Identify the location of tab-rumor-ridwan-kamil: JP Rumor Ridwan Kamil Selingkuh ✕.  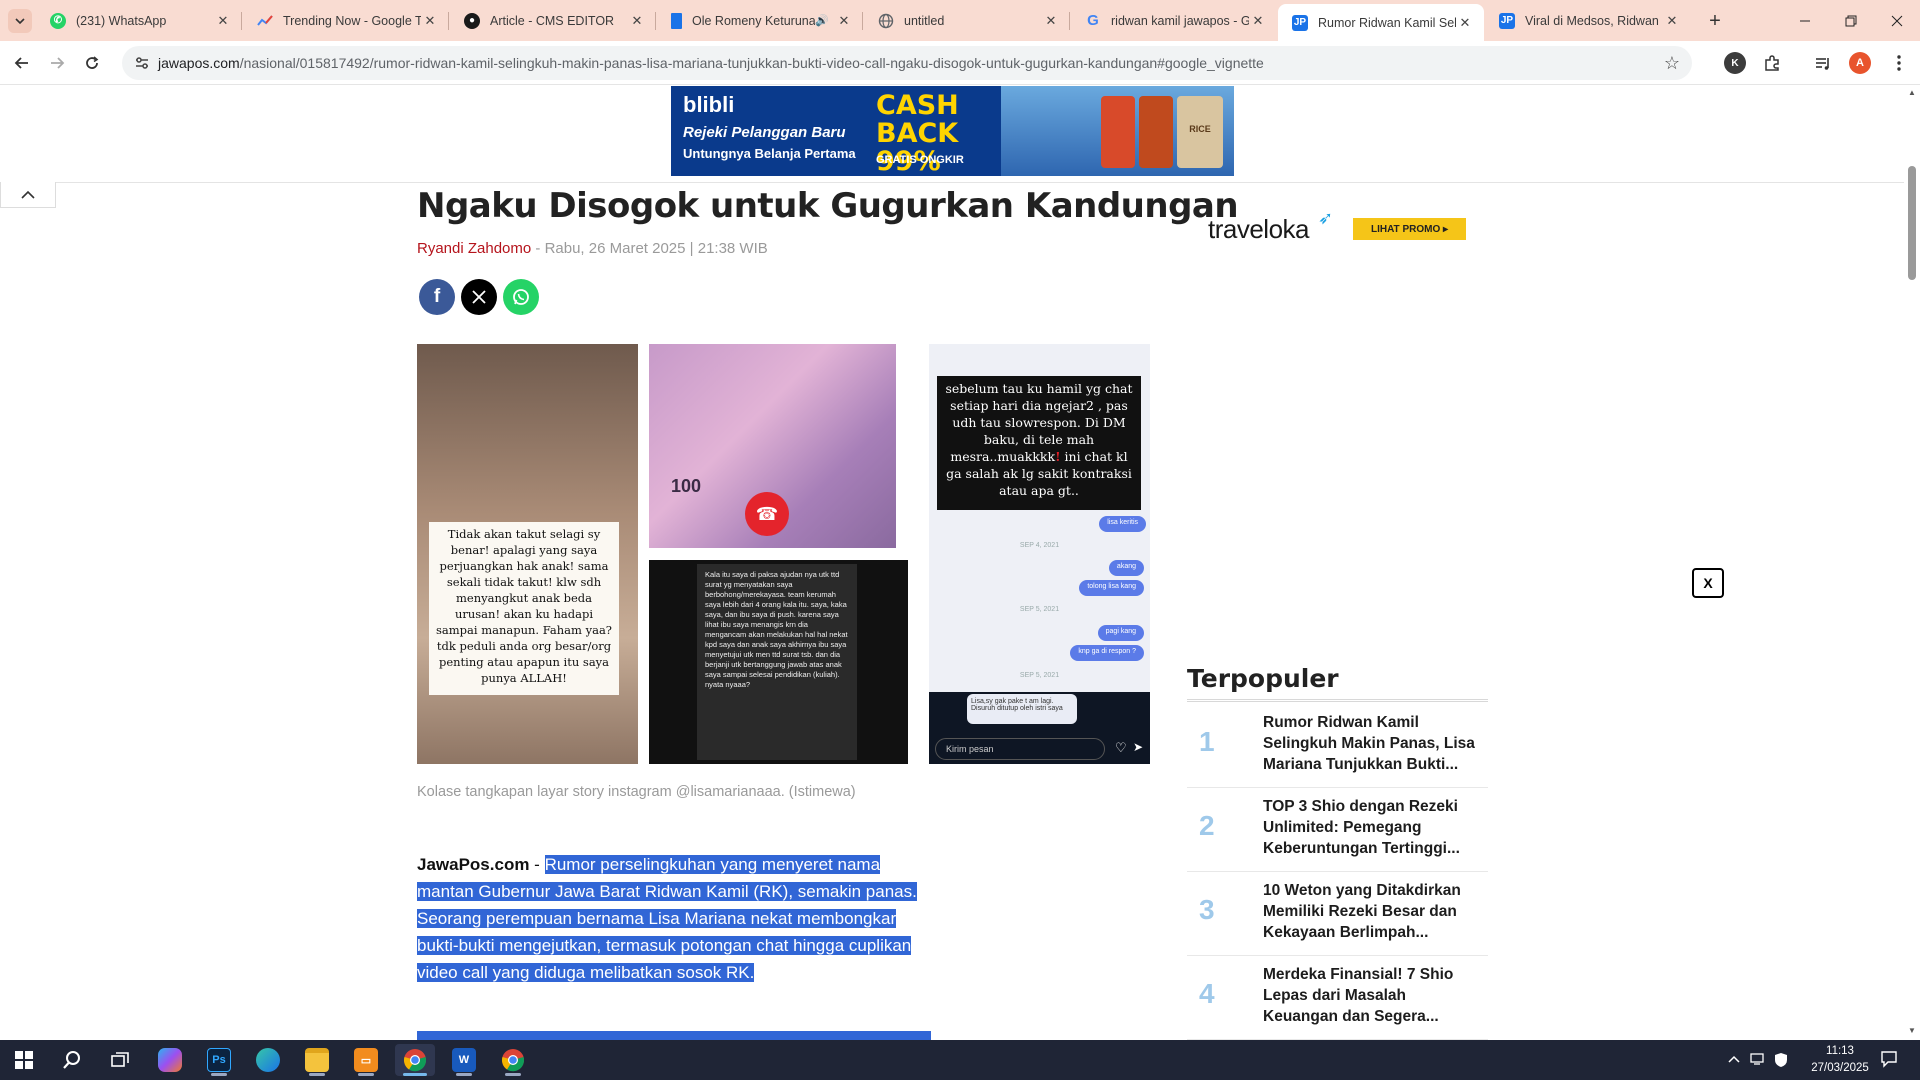
(1381, 22).